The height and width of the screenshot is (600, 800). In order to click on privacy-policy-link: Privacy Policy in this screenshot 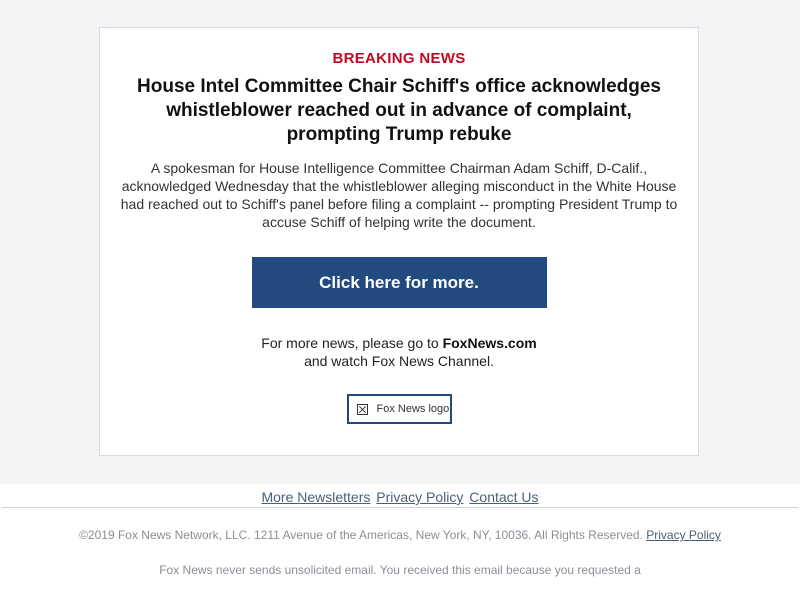, I will do `click(419, 497)`.